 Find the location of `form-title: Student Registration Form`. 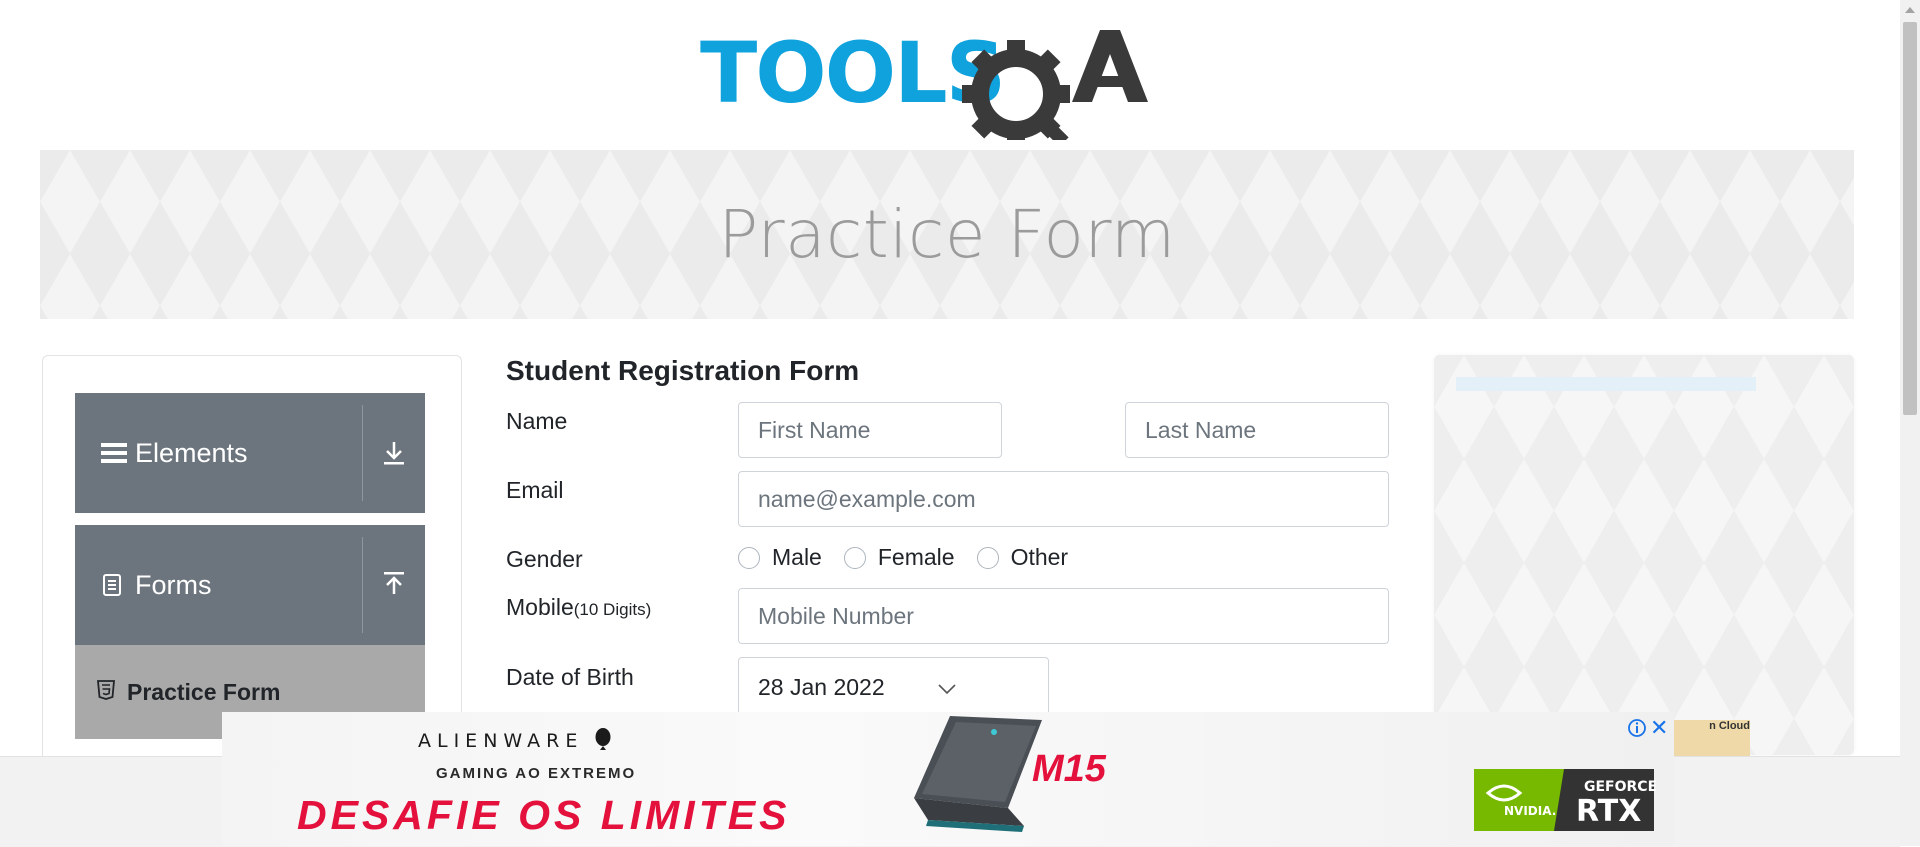

form-title: Student Registration Form is located at coordinates (683, 370).